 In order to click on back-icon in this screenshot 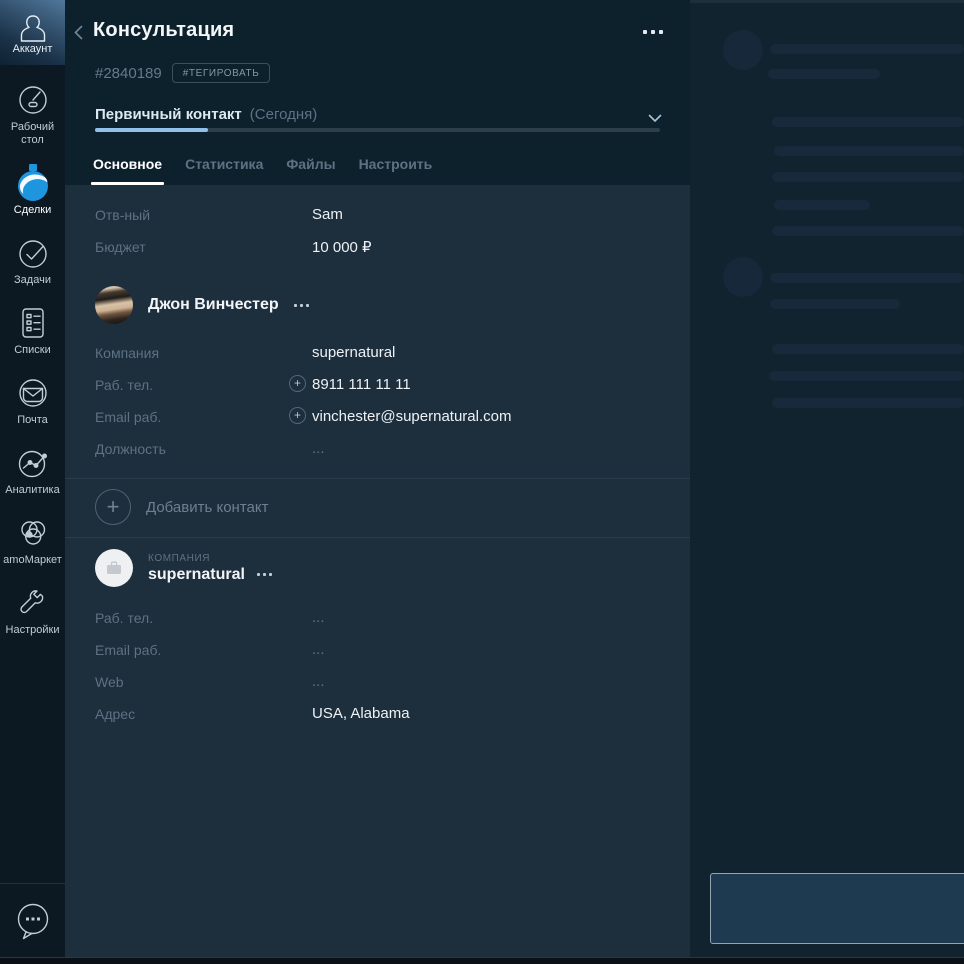, I will do `click(78, 35)`.